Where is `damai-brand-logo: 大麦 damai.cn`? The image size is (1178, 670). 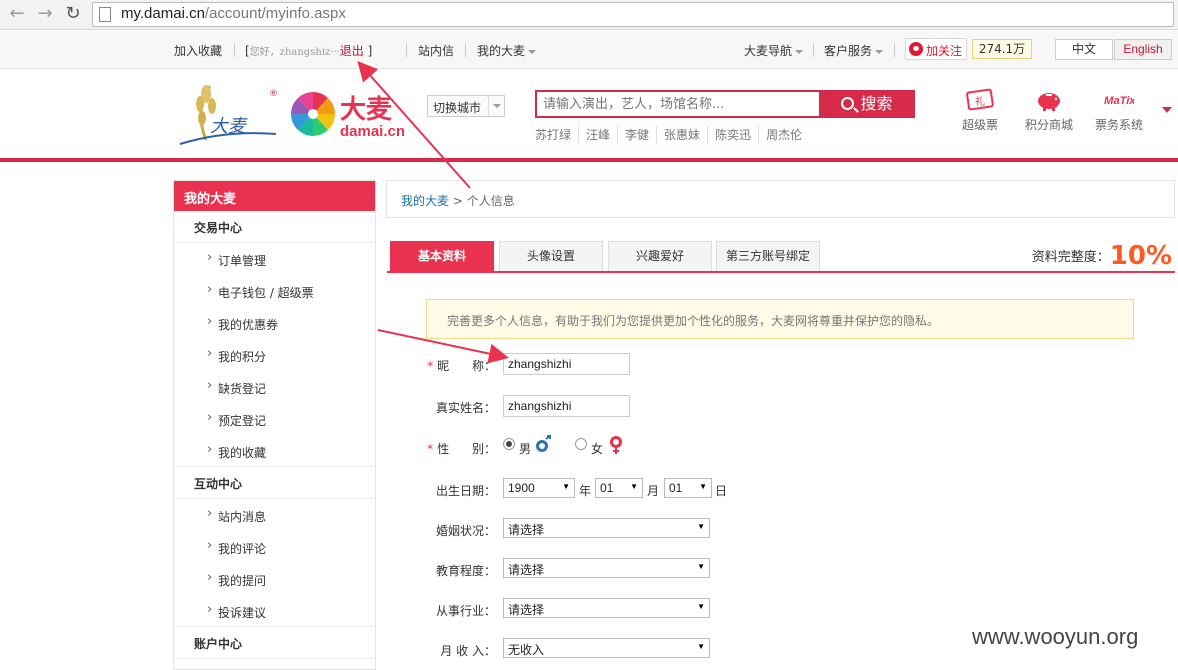 damai-brand-logo: 大麦 damai.cn is located at coordinates (353, 114).